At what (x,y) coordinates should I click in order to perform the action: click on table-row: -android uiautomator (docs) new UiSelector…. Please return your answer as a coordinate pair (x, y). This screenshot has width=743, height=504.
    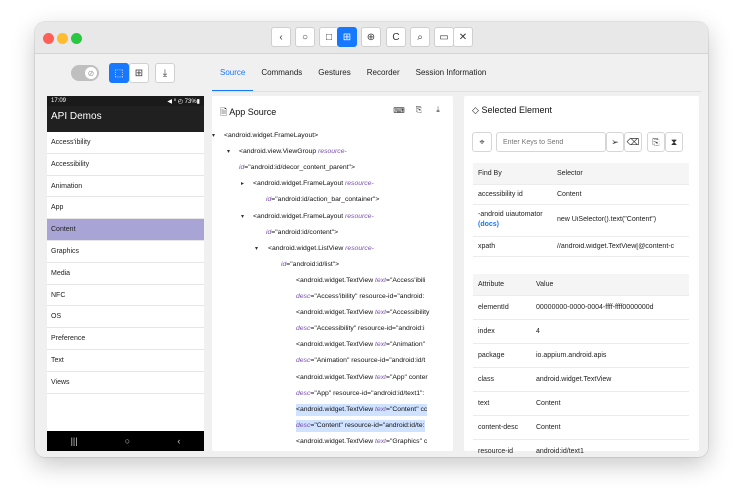
    Looking at the image, I should click on (581, 221).